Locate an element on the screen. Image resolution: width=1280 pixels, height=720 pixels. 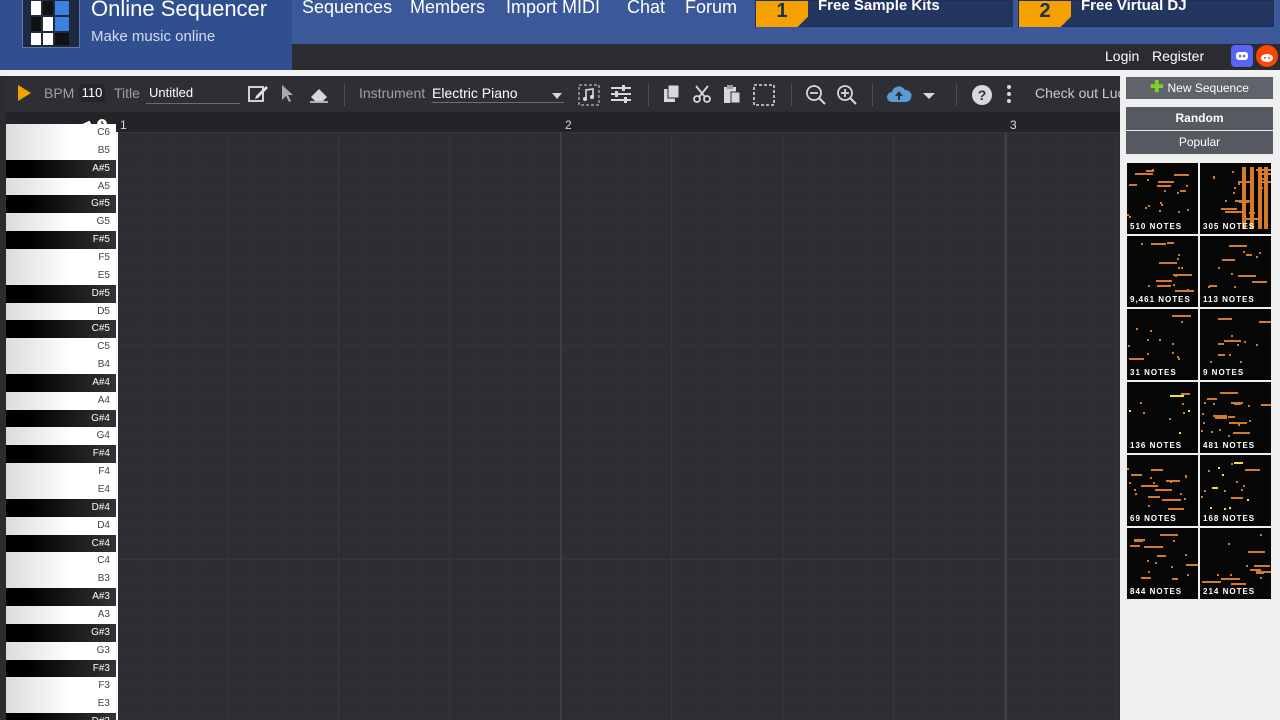
promo-text: Check out Luc is located at coordinates (1080, 93).